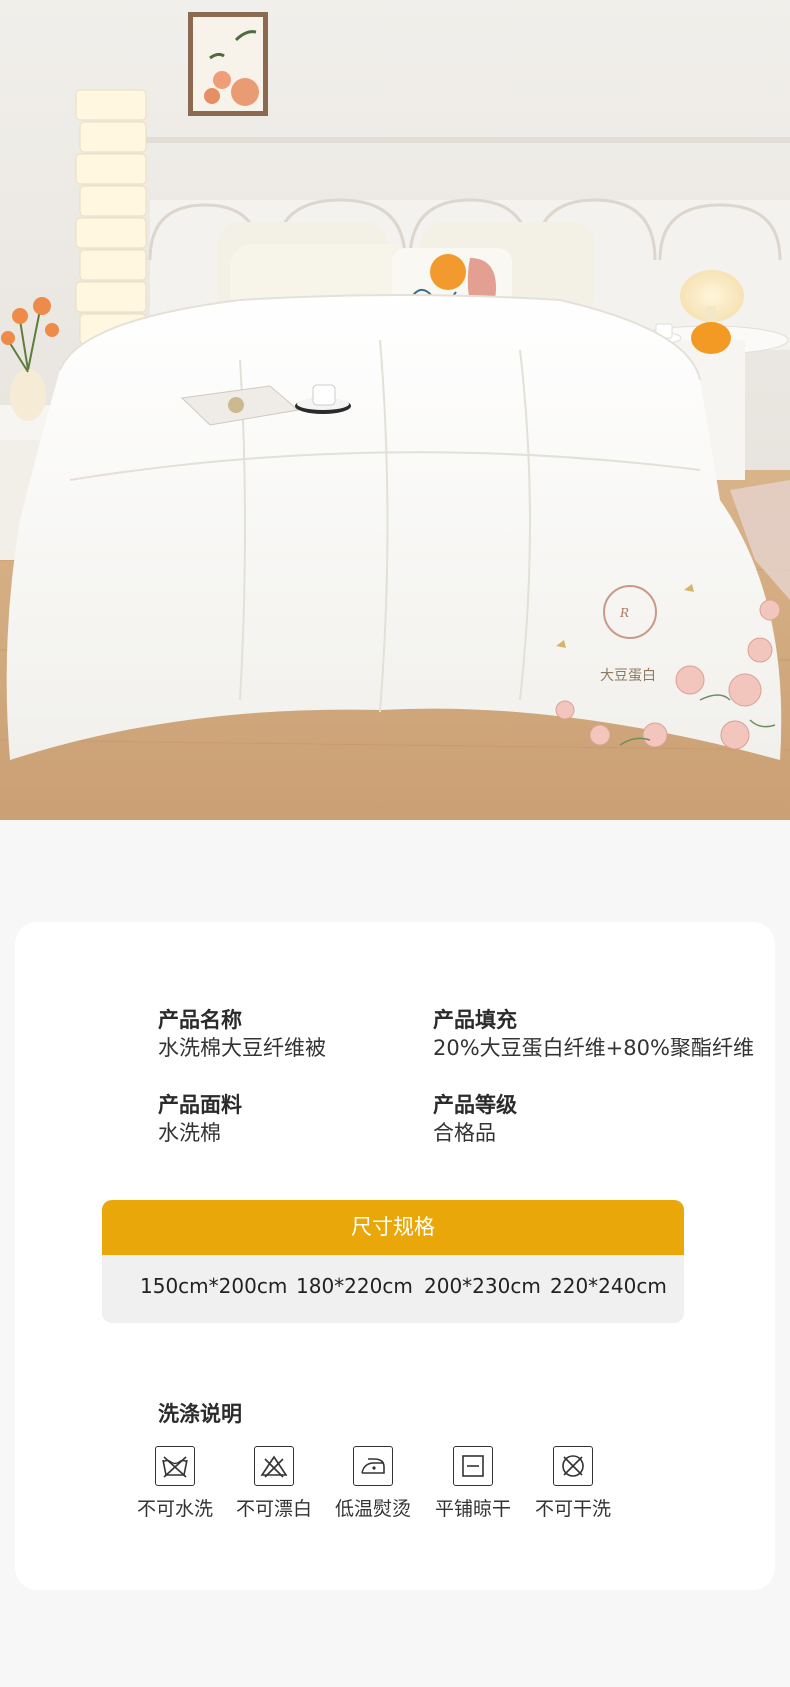 This screenshot has height=1687, width=790. What do you see at coordinates (200, 1119) in the screenshot?
I see `spec-fabric: 产品面料 水洗棉` at bounding box center [200, 1119].